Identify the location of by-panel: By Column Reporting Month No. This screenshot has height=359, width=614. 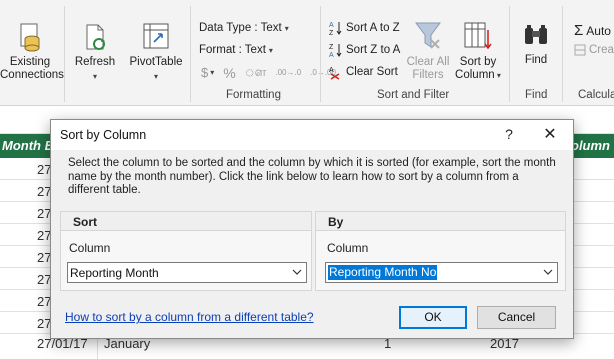
(440, 251).